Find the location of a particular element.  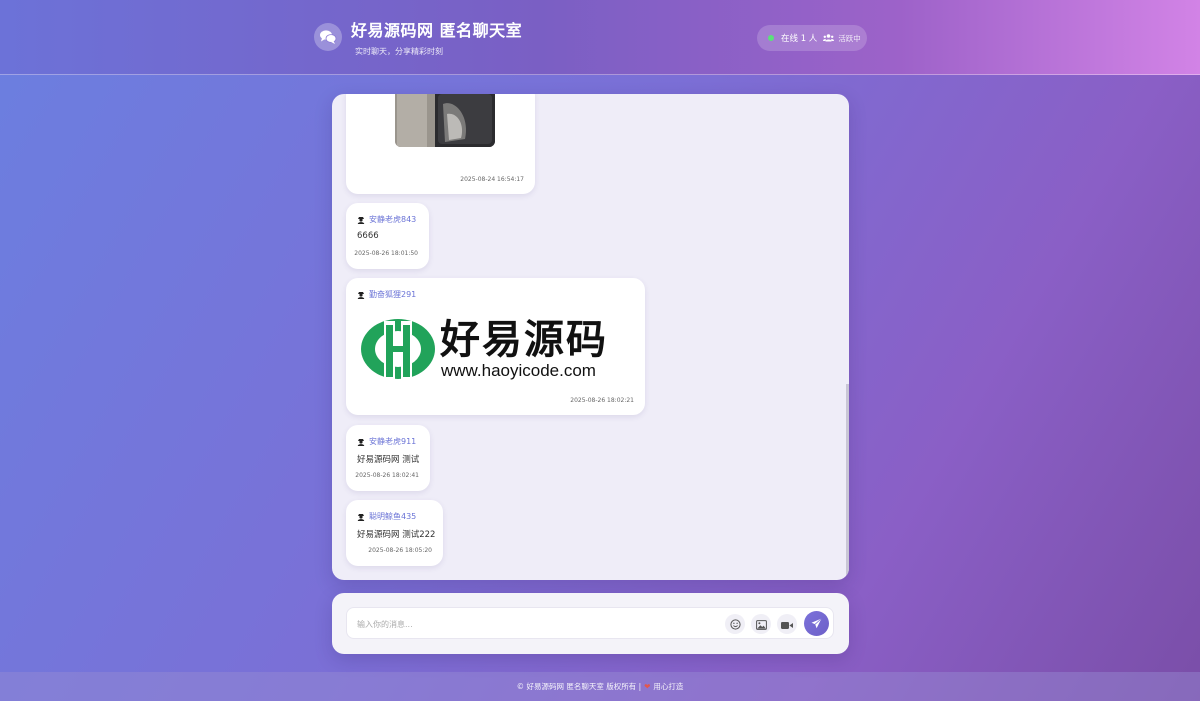

message-username: 勤奋狐狸291 is located at coordinates (393, 294).